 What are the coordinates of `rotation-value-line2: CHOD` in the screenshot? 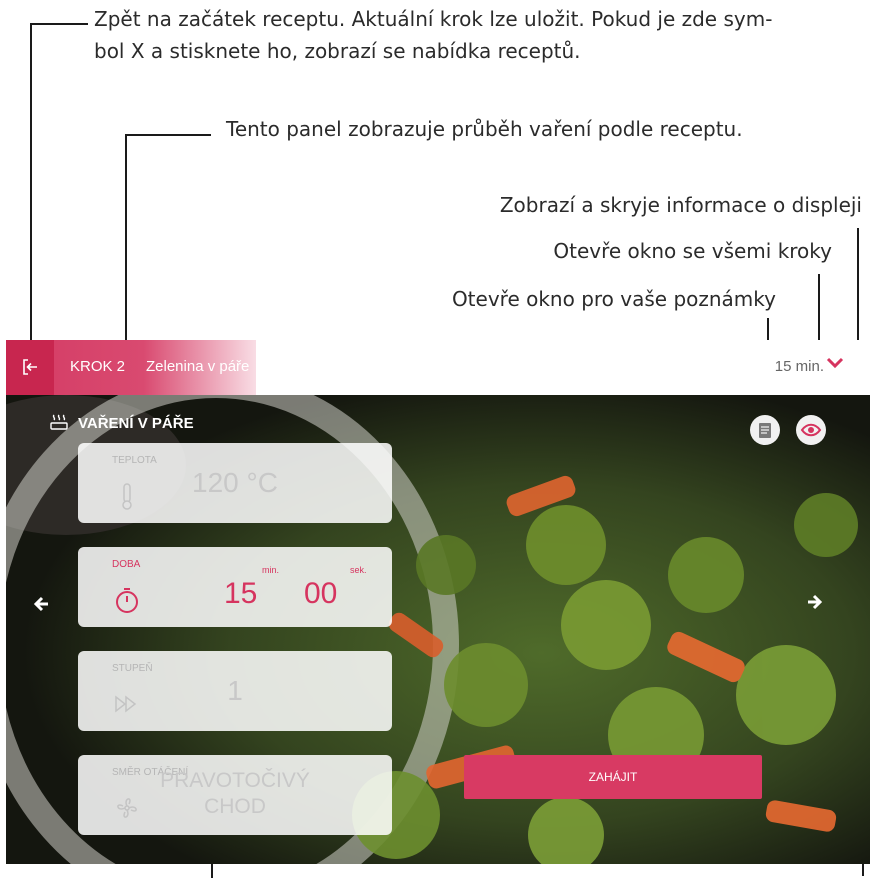 It's located at (235, 806).